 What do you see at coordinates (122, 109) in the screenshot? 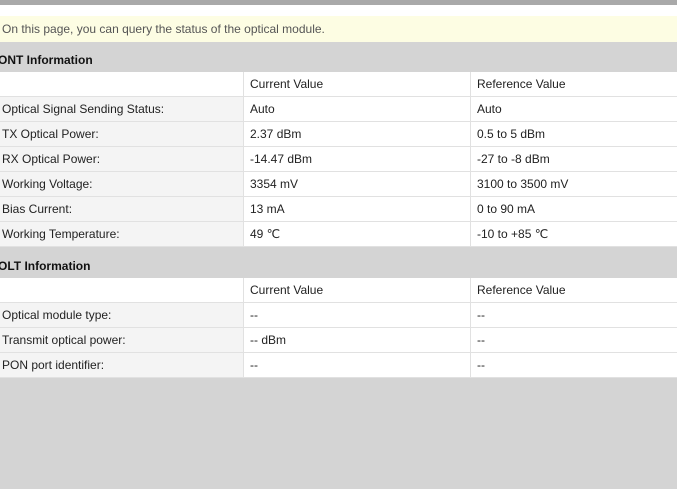
I see `row-label: Optical Signal Sending Status:` at bounding box center [122, 109].